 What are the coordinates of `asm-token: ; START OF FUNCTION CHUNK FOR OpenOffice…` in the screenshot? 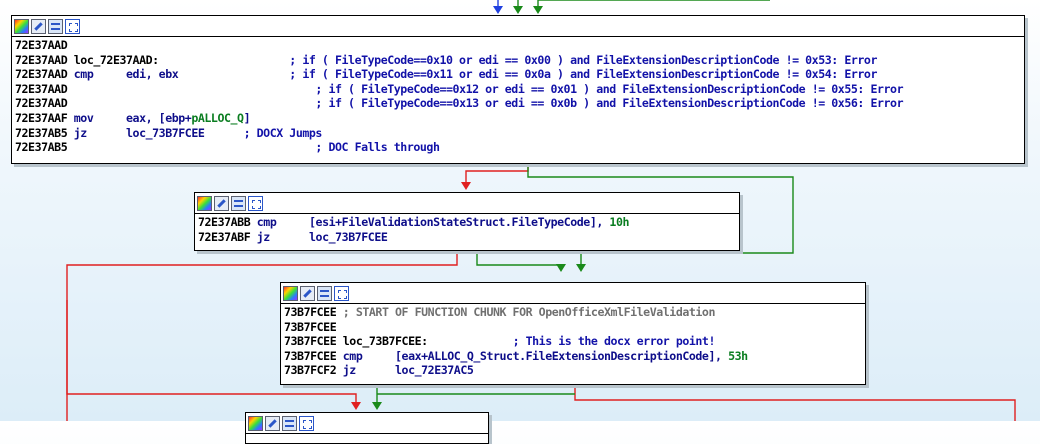 It's located at (529, 312).